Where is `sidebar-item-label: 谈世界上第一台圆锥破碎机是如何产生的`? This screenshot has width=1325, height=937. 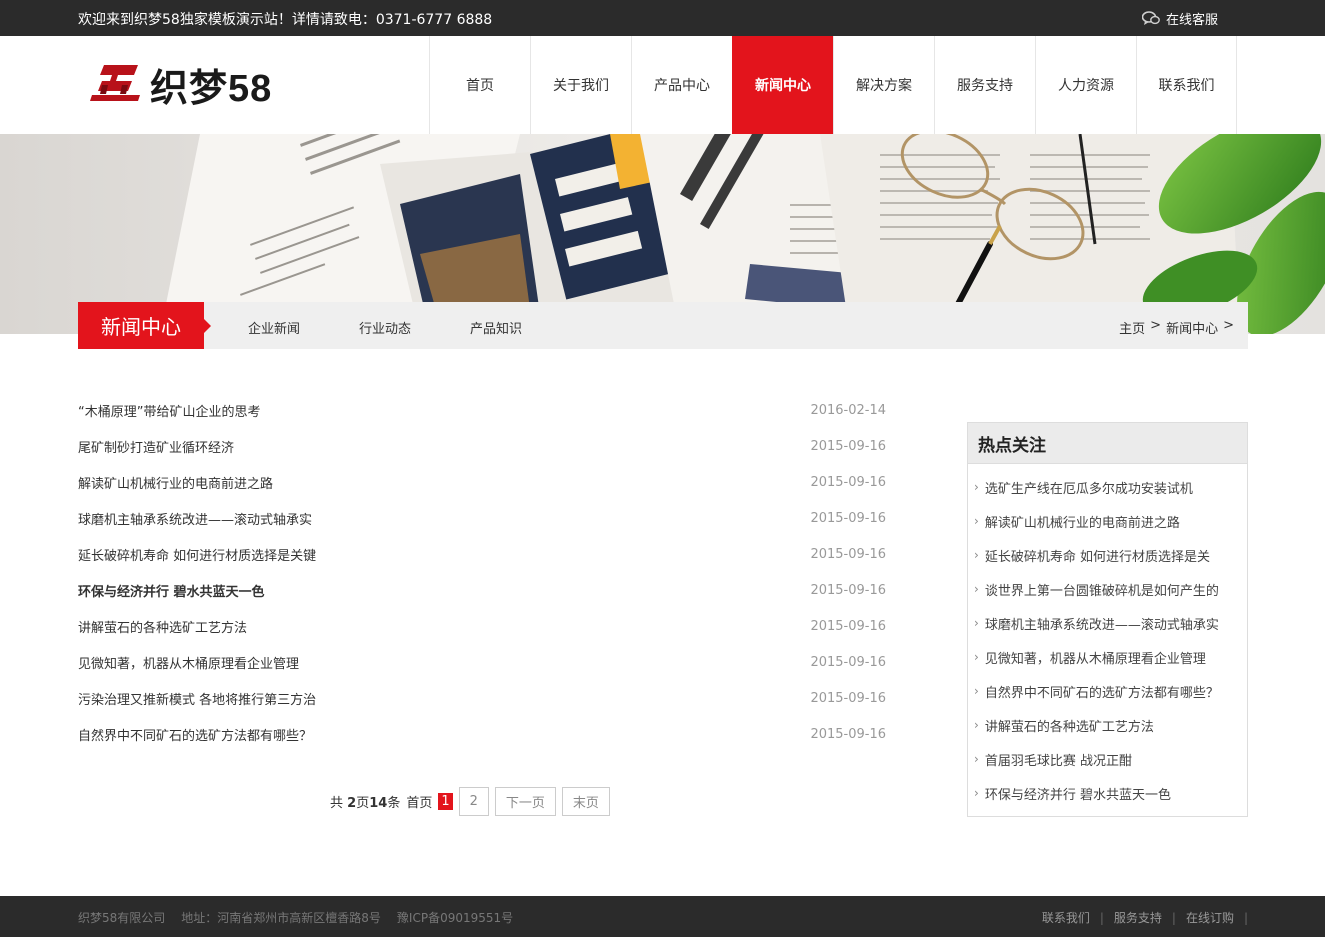
sidebar-item-label: 谈世界上第一台圆锥破碎机是如何产生的 is located at coordinates (1101, 591).